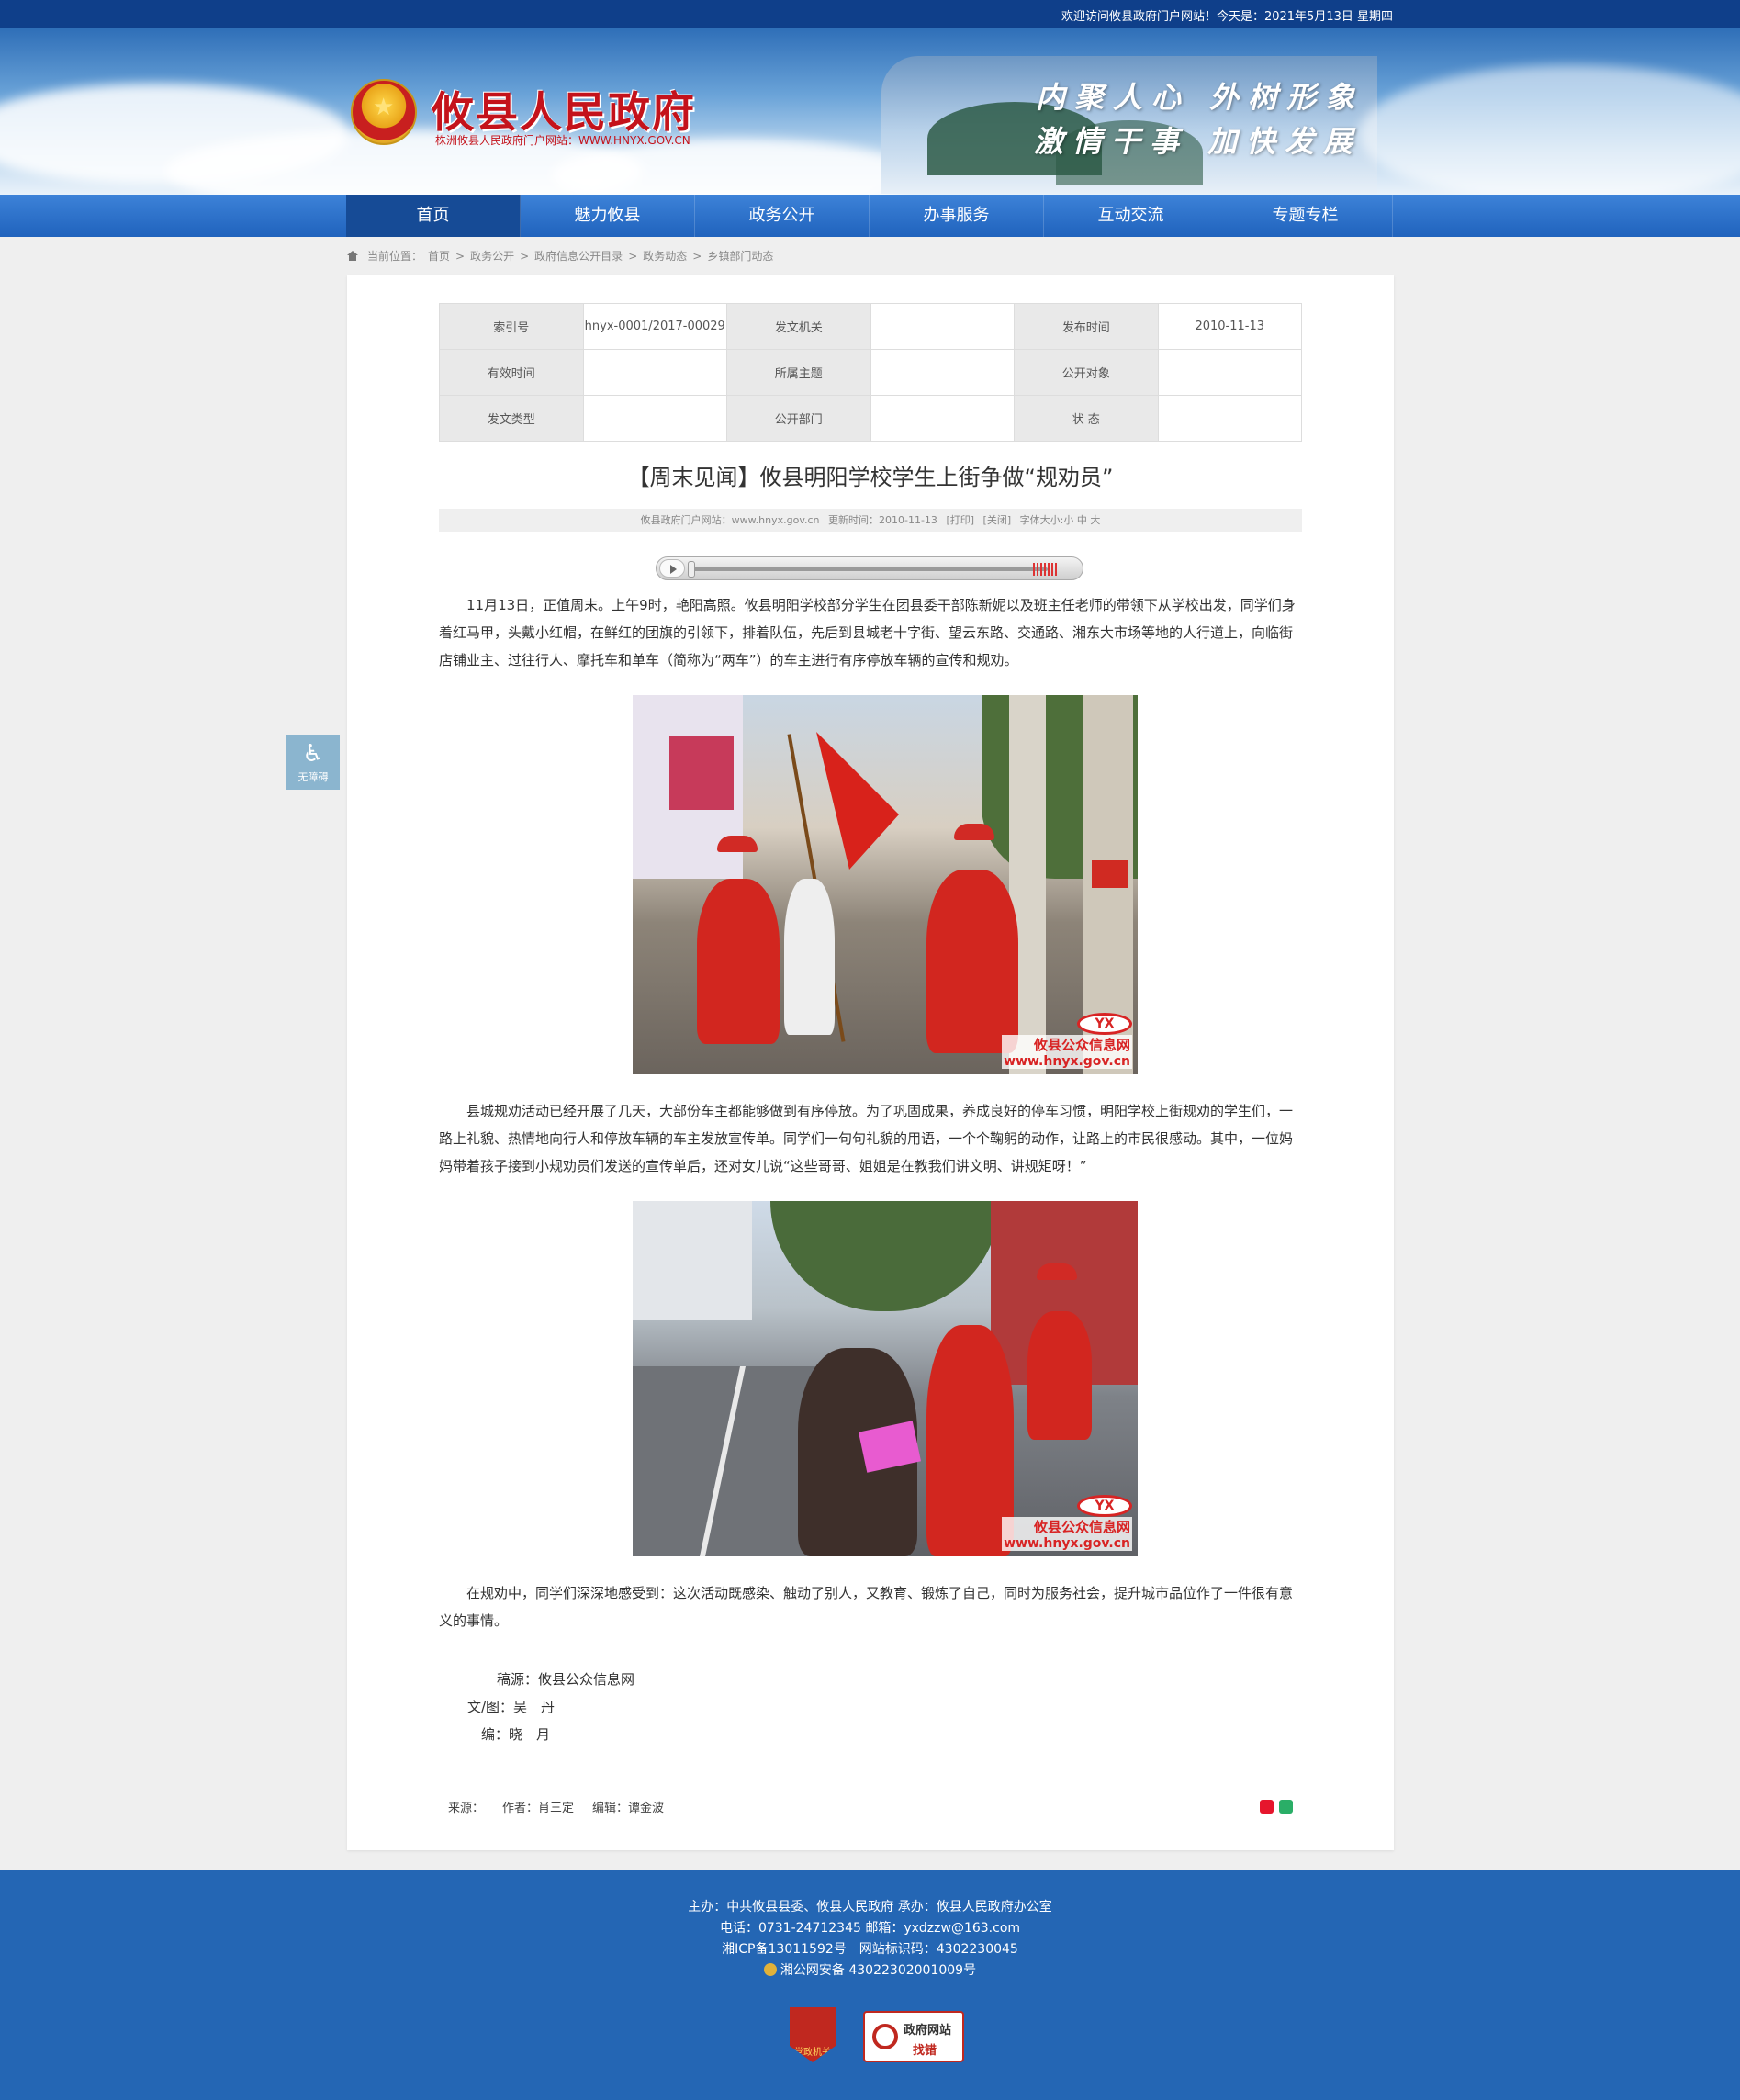 The height and width of the screenshot is (2100, 1740). I want to click on breadcrumb-item-news: 政务动态, so click(665, 256).